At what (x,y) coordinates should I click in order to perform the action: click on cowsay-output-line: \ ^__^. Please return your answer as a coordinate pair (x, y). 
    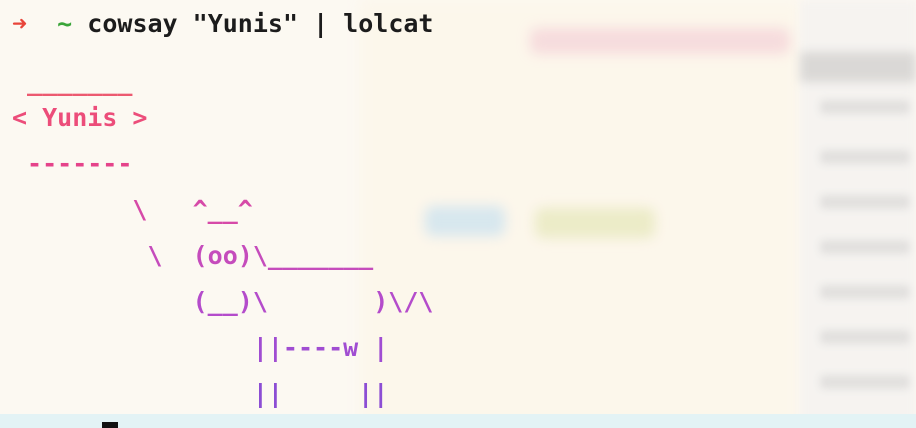
    Looking at the image, I should click on (132, 209).